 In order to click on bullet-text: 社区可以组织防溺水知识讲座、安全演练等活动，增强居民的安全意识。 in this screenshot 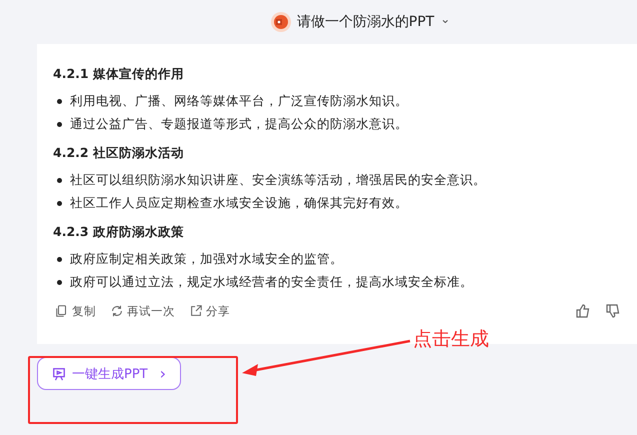, I will do `click(278, 180)`.